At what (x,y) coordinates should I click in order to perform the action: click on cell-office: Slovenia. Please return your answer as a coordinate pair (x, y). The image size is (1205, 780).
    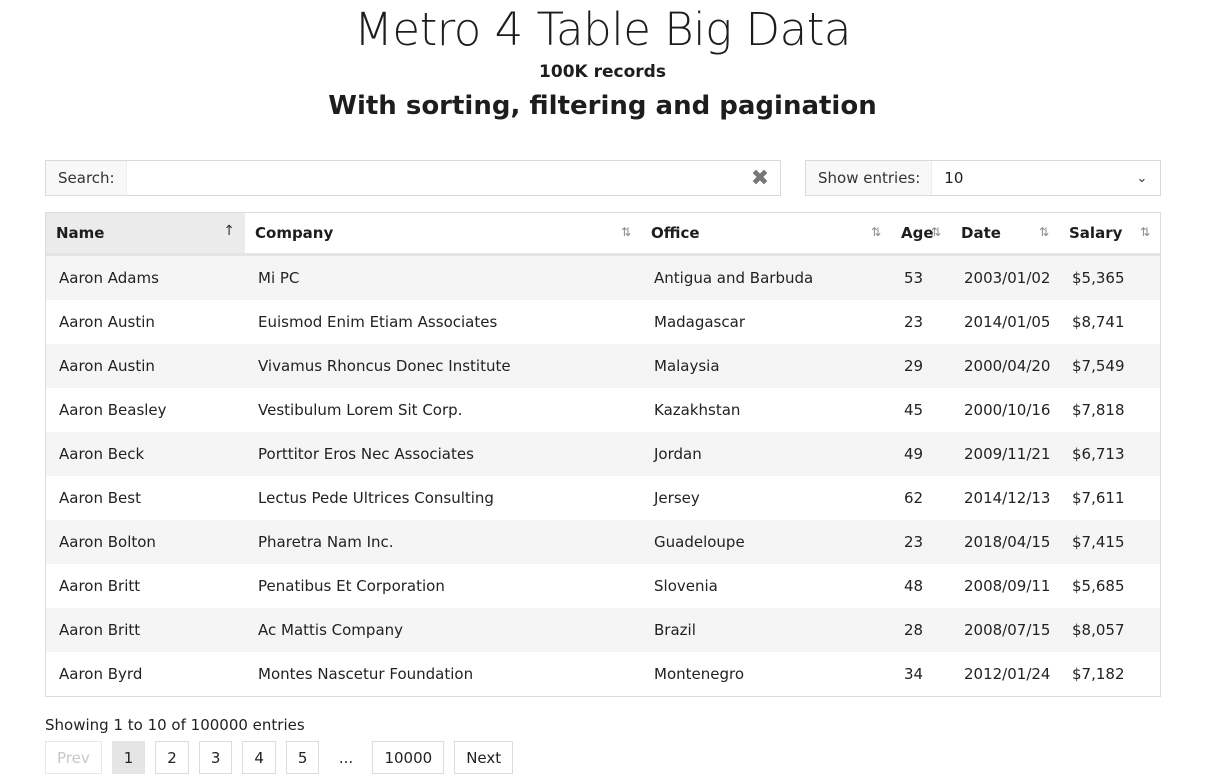
    Looking at the image, I should click on (766, 586).